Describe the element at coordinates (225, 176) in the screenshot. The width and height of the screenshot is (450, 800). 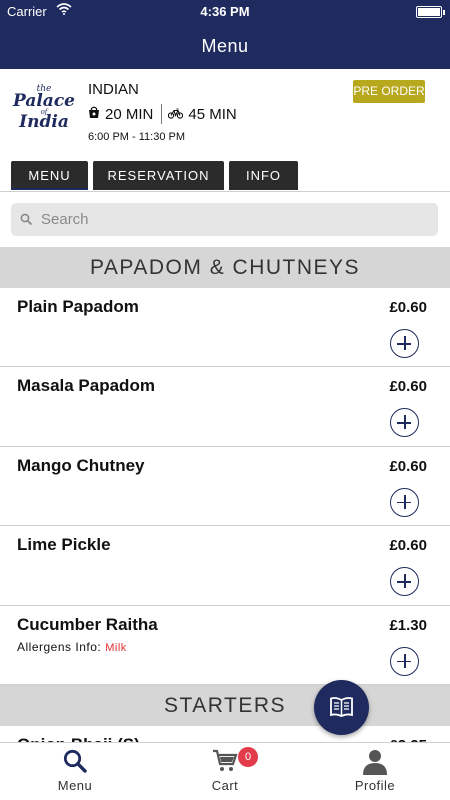
I see `menu-tabs: MENU RESERVATION INFO` at that location.